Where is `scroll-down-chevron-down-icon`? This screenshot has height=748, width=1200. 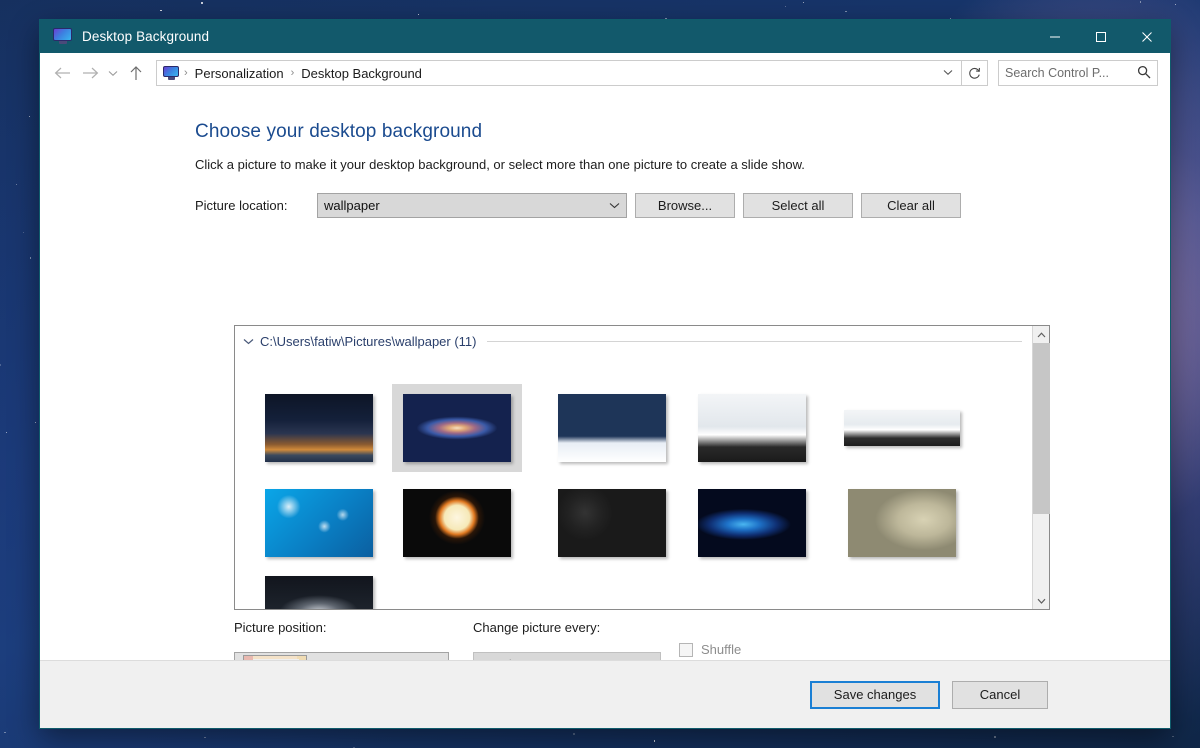
scroll-down-chevron-down-icon is located at coordinates (1041, 600).